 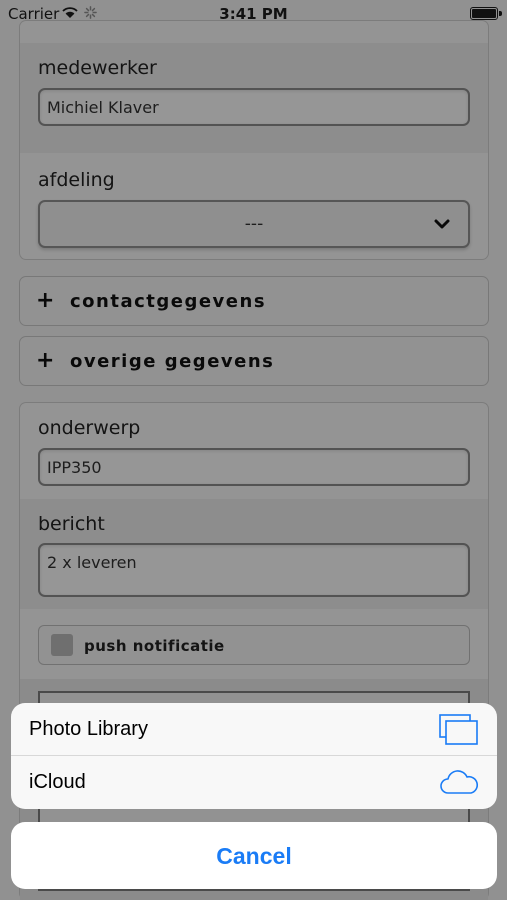 What do you see at coordinates (486, 13) in the screenshot?
I see `battery-icon` at bounding box center [486, 13].